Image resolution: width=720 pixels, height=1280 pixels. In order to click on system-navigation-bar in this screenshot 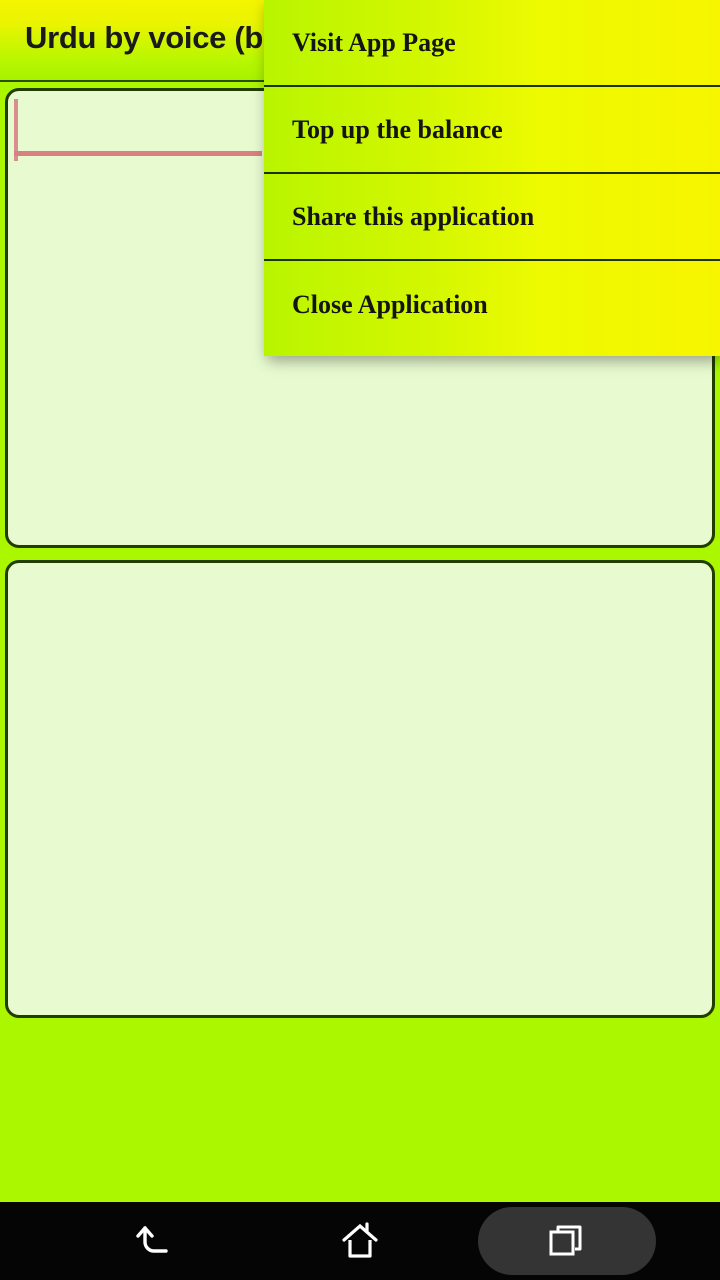, I will do `click(360, 1241)`.